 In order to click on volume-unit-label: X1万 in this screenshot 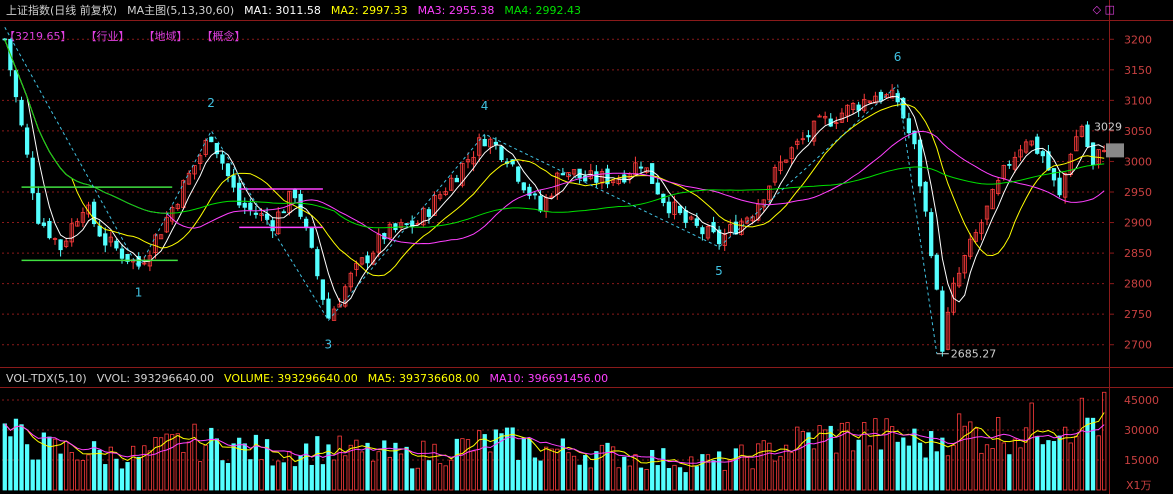, I will do `click(1139, 485)`.